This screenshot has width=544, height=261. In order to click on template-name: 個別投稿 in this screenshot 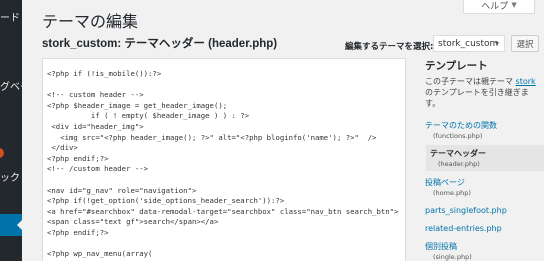, I will do `click(484, 246)`.